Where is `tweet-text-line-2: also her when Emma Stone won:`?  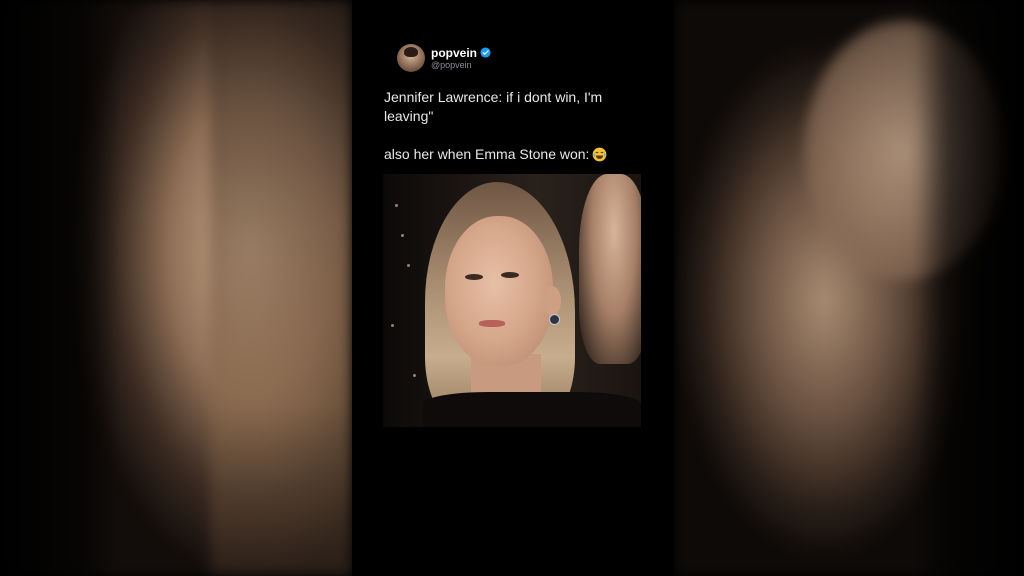 tweet-text-line-2: also her when Emma Stone won: is located at coordinates (519, 154).